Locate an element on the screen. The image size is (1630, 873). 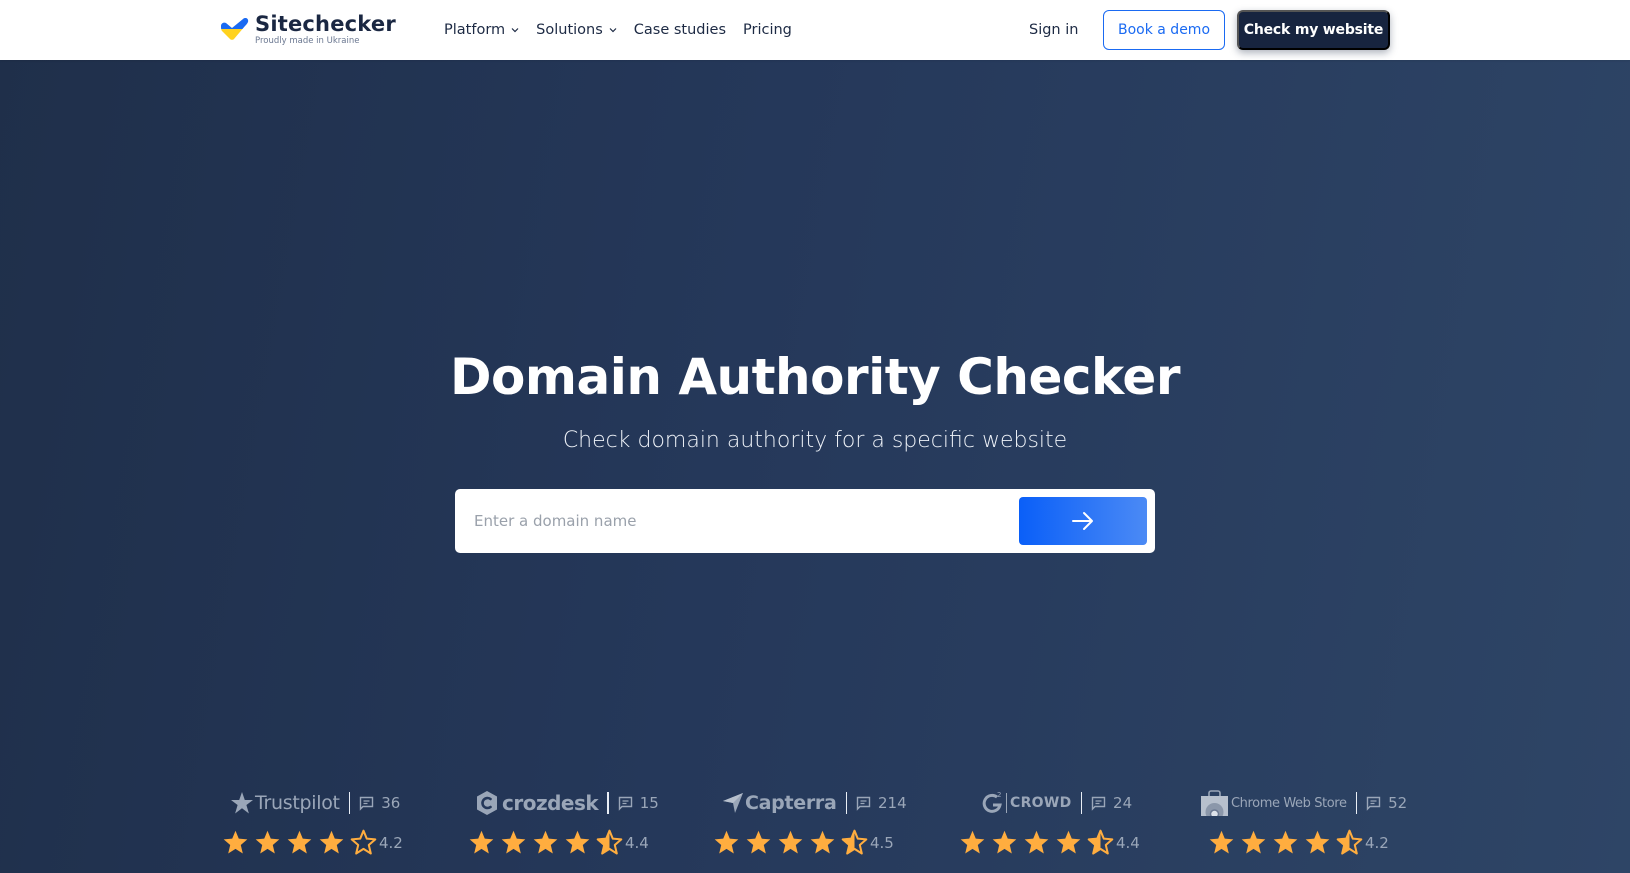
page-title: Domain Authority Checker is located at coordinates (815, 377).